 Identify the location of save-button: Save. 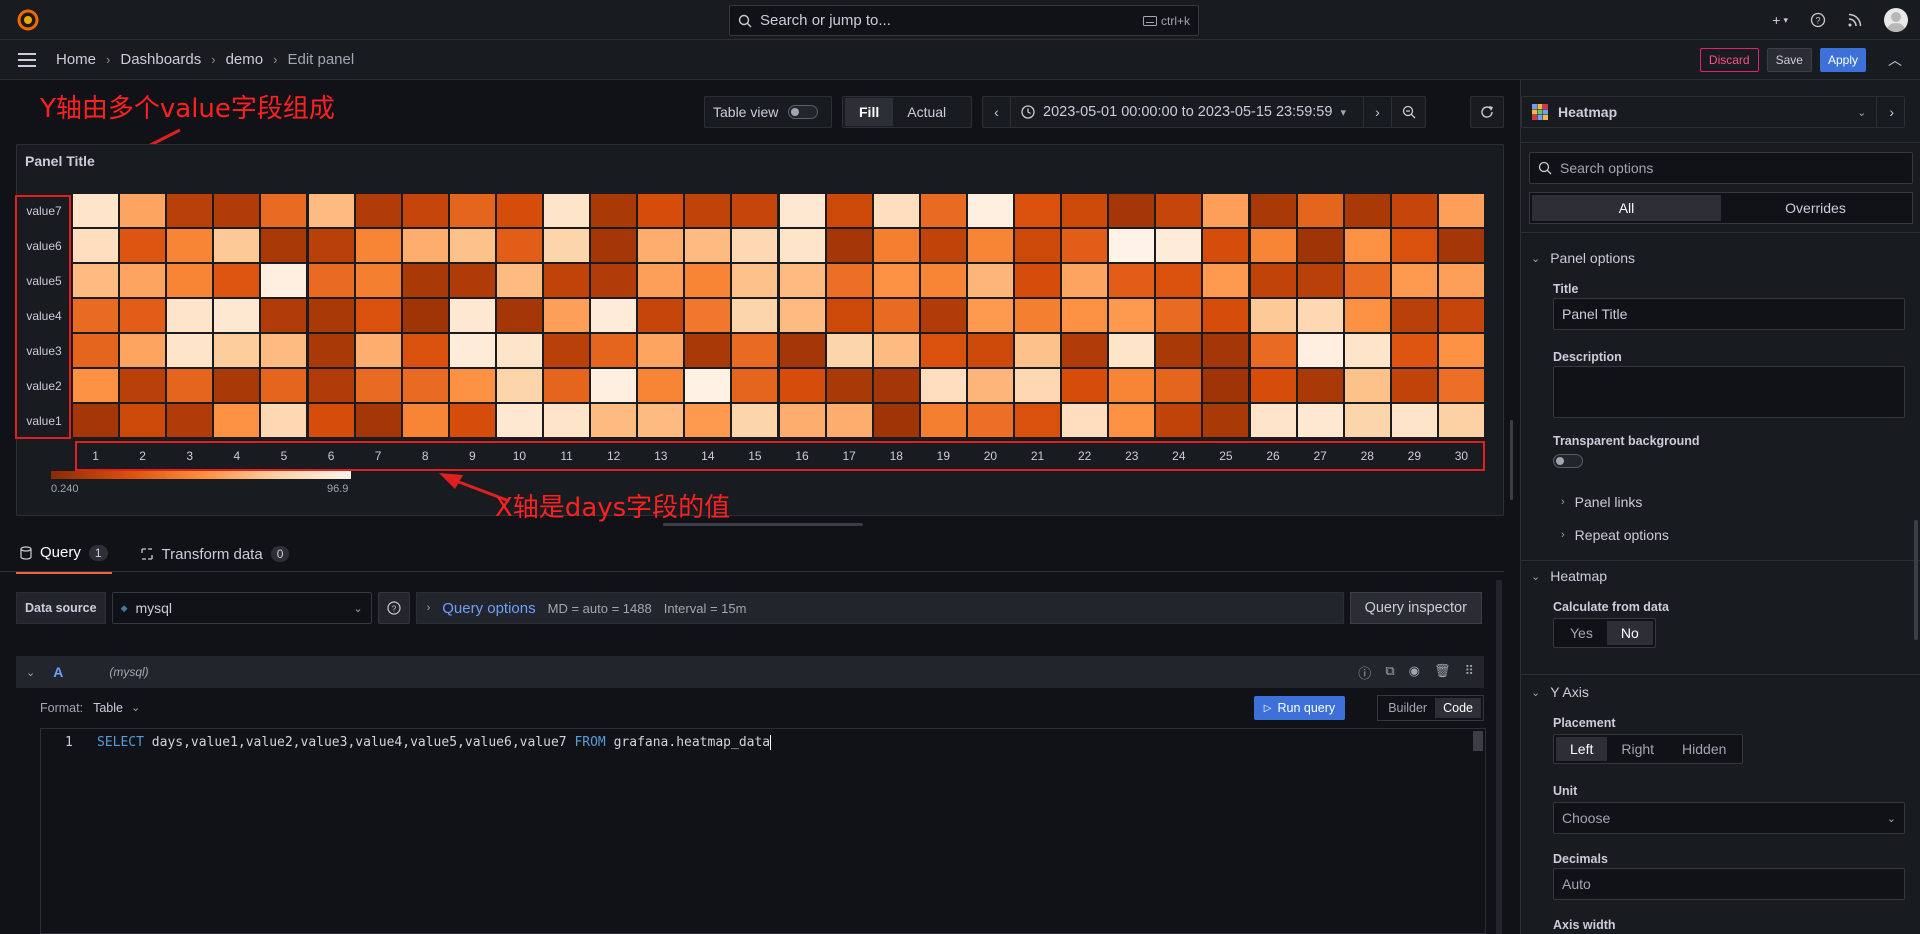
(1789, 60).